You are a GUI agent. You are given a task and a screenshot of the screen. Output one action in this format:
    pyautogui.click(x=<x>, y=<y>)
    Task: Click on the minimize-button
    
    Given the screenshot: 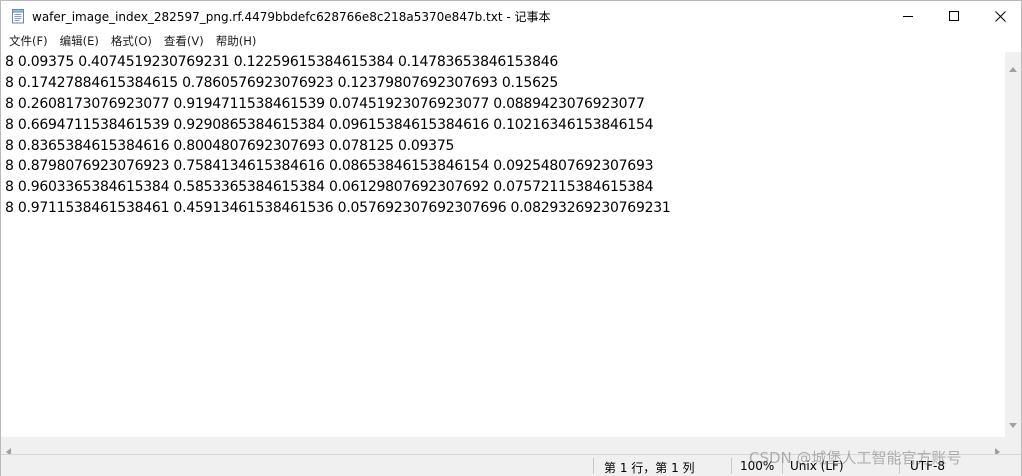 What is the action you would take?
    pyautogui.click(x=908, y=16)
    